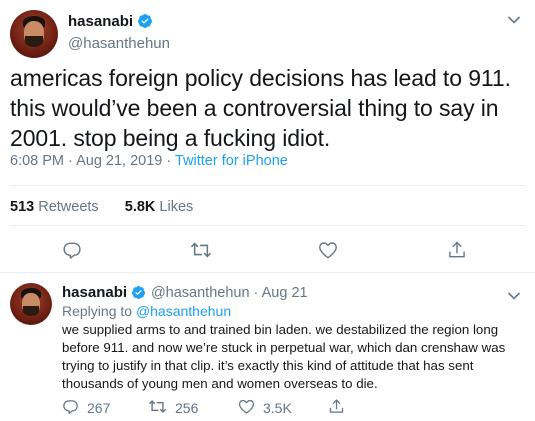 The width and height of the screenshot is (535, 421). Describe the element at coordinates (277, 408) in the screenshot. I see `like-count: 3.5K` at that location.